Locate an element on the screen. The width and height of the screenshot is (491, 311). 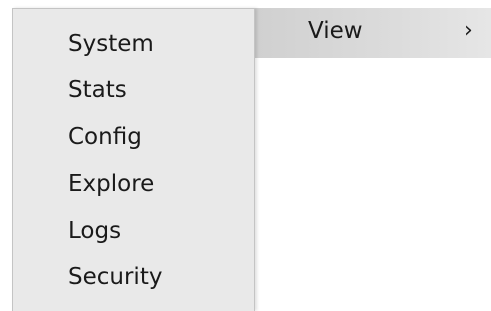
background is located at coordinates (6, 155).